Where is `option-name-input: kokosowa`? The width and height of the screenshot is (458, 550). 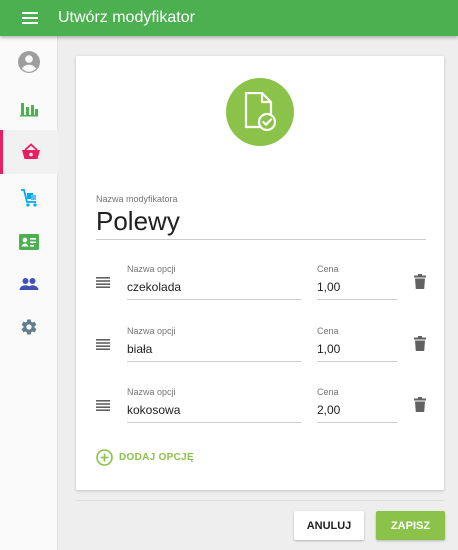 option-name-input: kokosowa is located at coordinates (153, 410).